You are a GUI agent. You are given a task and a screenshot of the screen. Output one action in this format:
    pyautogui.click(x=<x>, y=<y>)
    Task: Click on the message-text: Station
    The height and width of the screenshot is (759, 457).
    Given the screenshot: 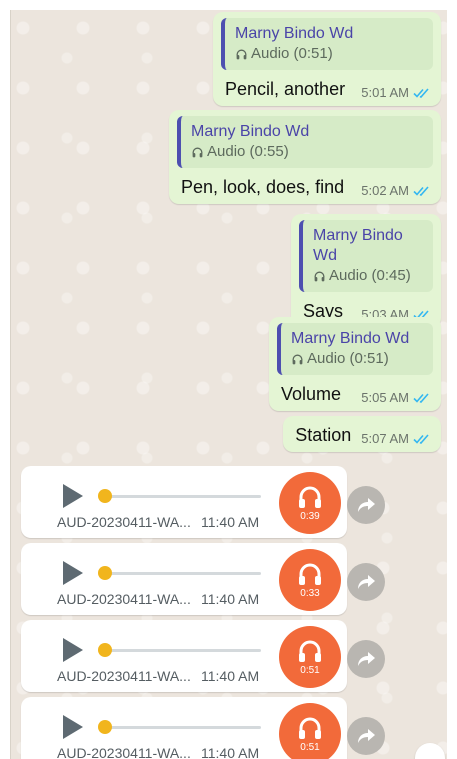 What is the action you would take?
    pyautogui.click(x=323, y=435)
    